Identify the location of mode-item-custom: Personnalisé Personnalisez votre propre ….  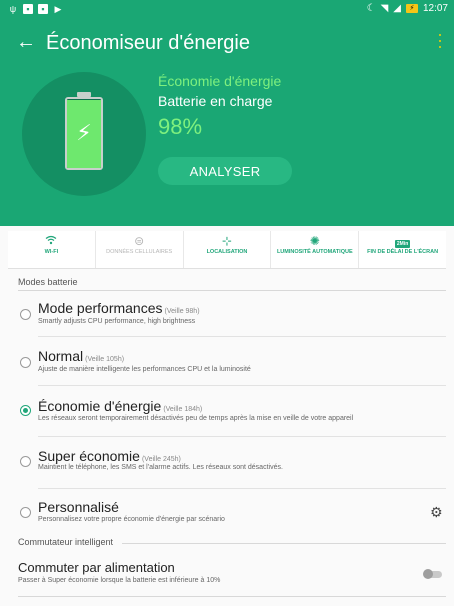
(227, 517).